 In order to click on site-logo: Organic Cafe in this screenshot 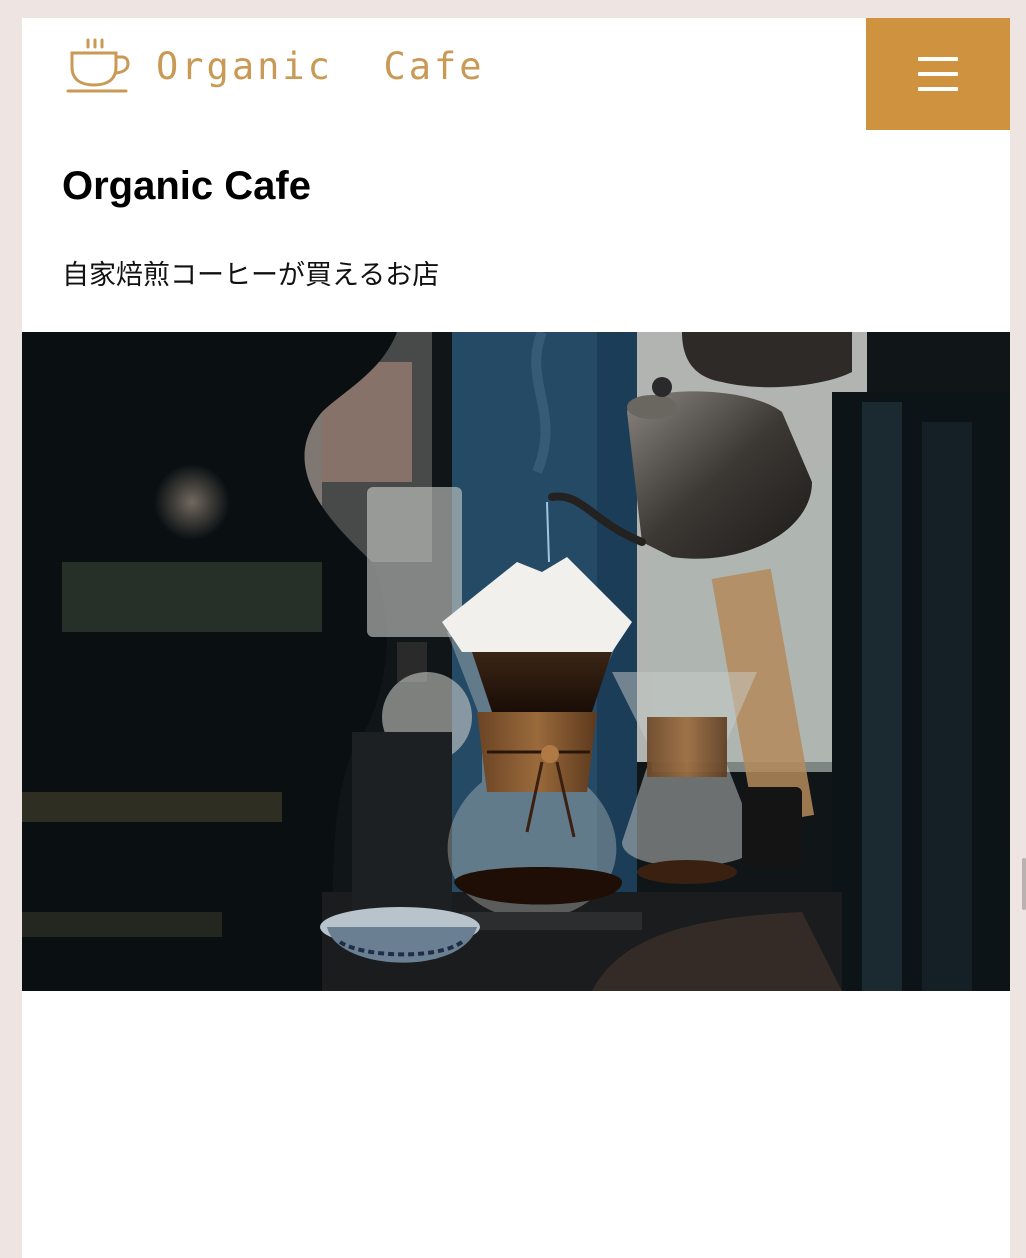, I will do `click(275, 66)`.